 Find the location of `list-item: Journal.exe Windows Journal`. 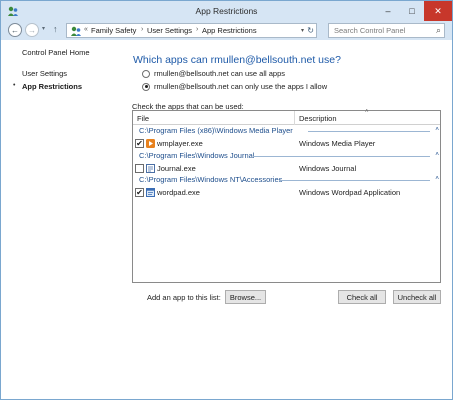

list-item: Journal.exe Windows Journal is located at coordinates (287, 169).